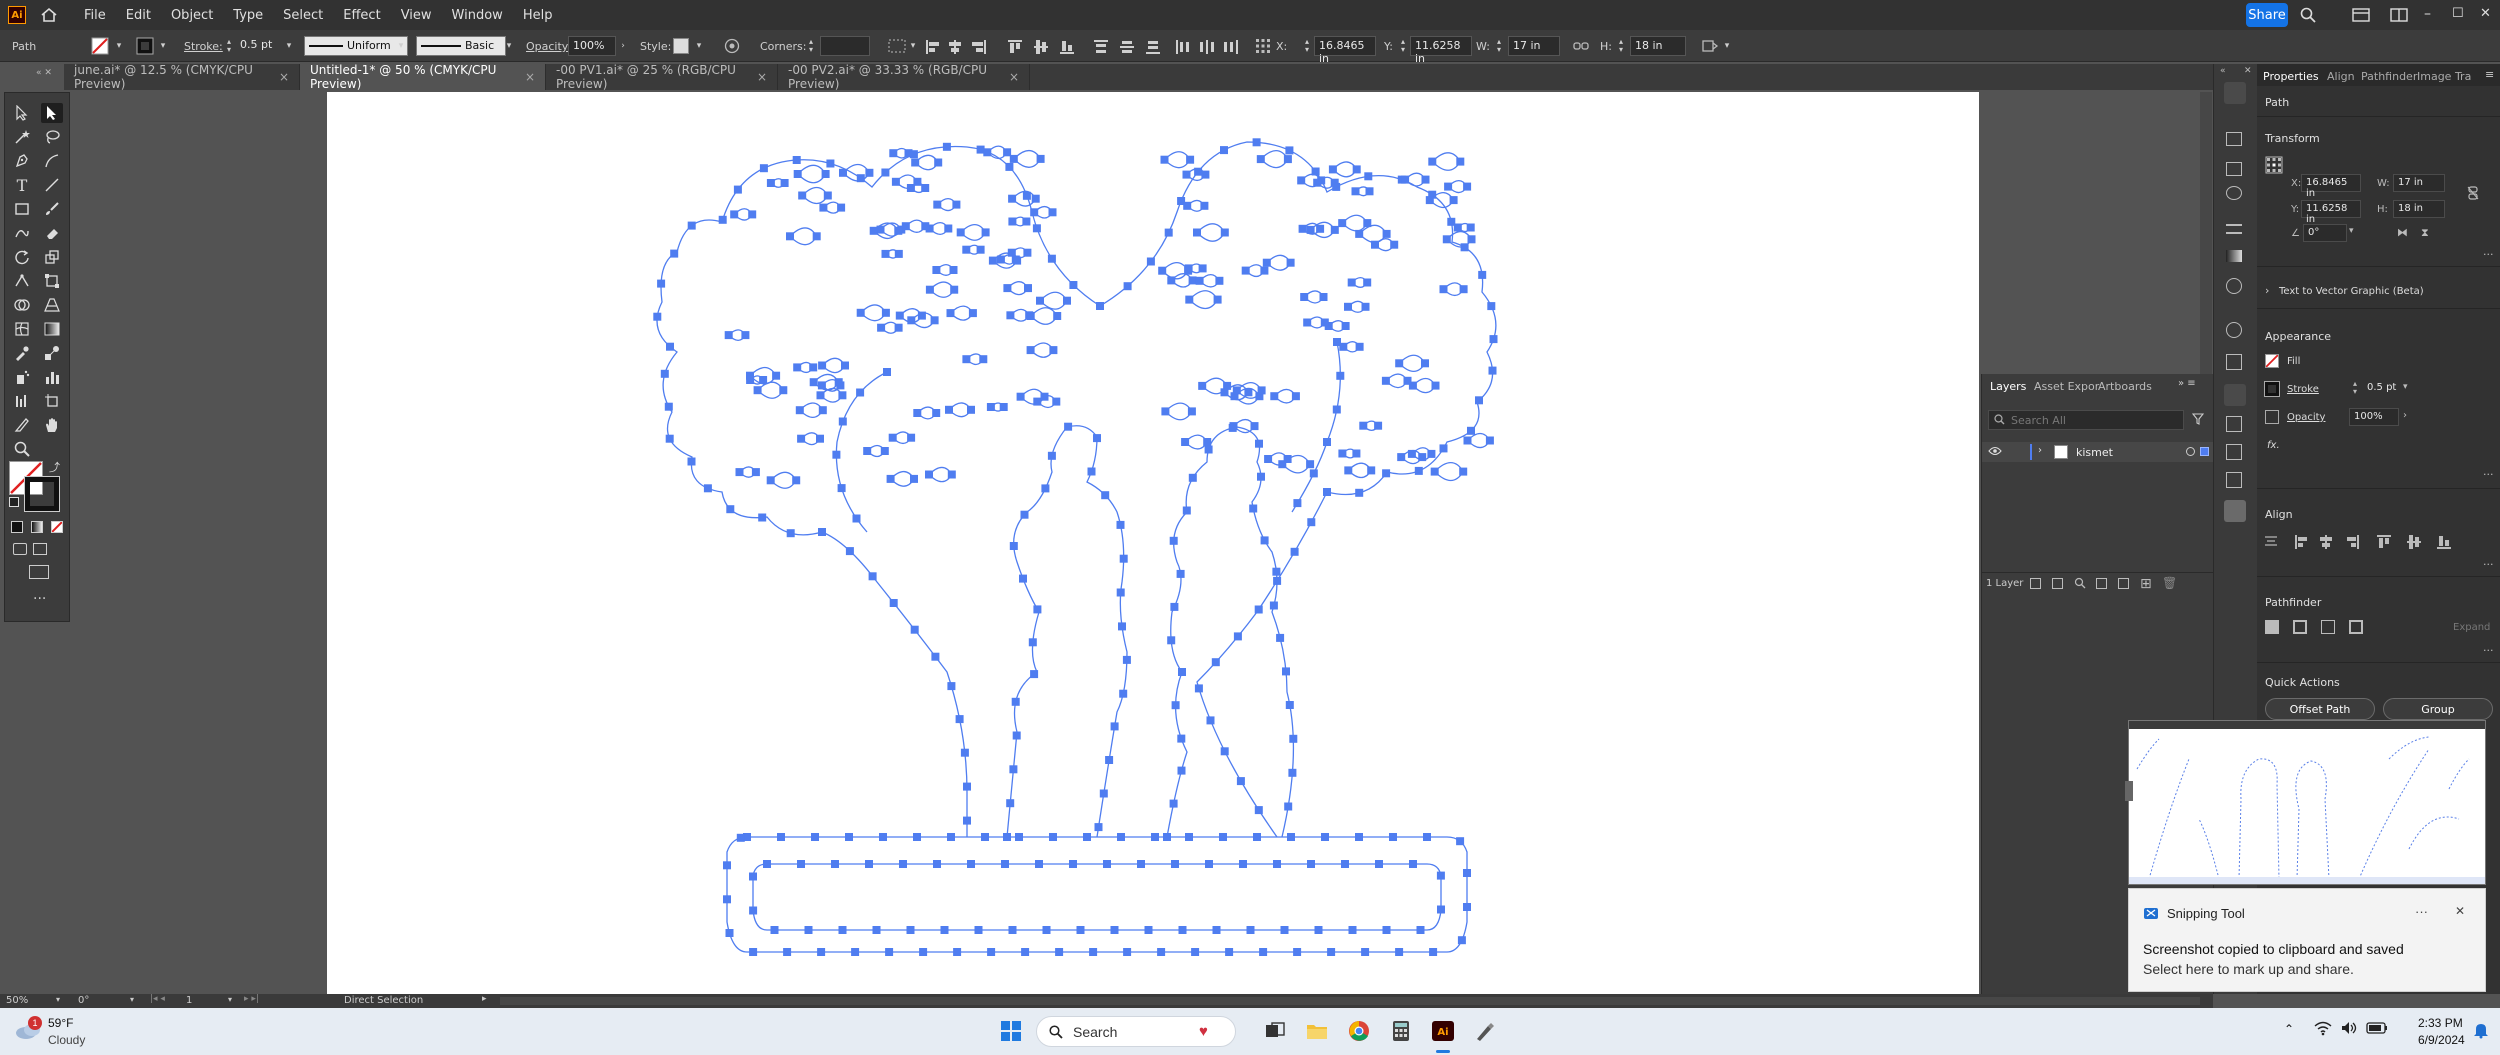 Image resolution: width=2500 pixels, height=1055 pixels. Describe the element at coordinates (2389, 76) in the screenshot. I see `tab-pathfinder: Pathfinder` at that location.